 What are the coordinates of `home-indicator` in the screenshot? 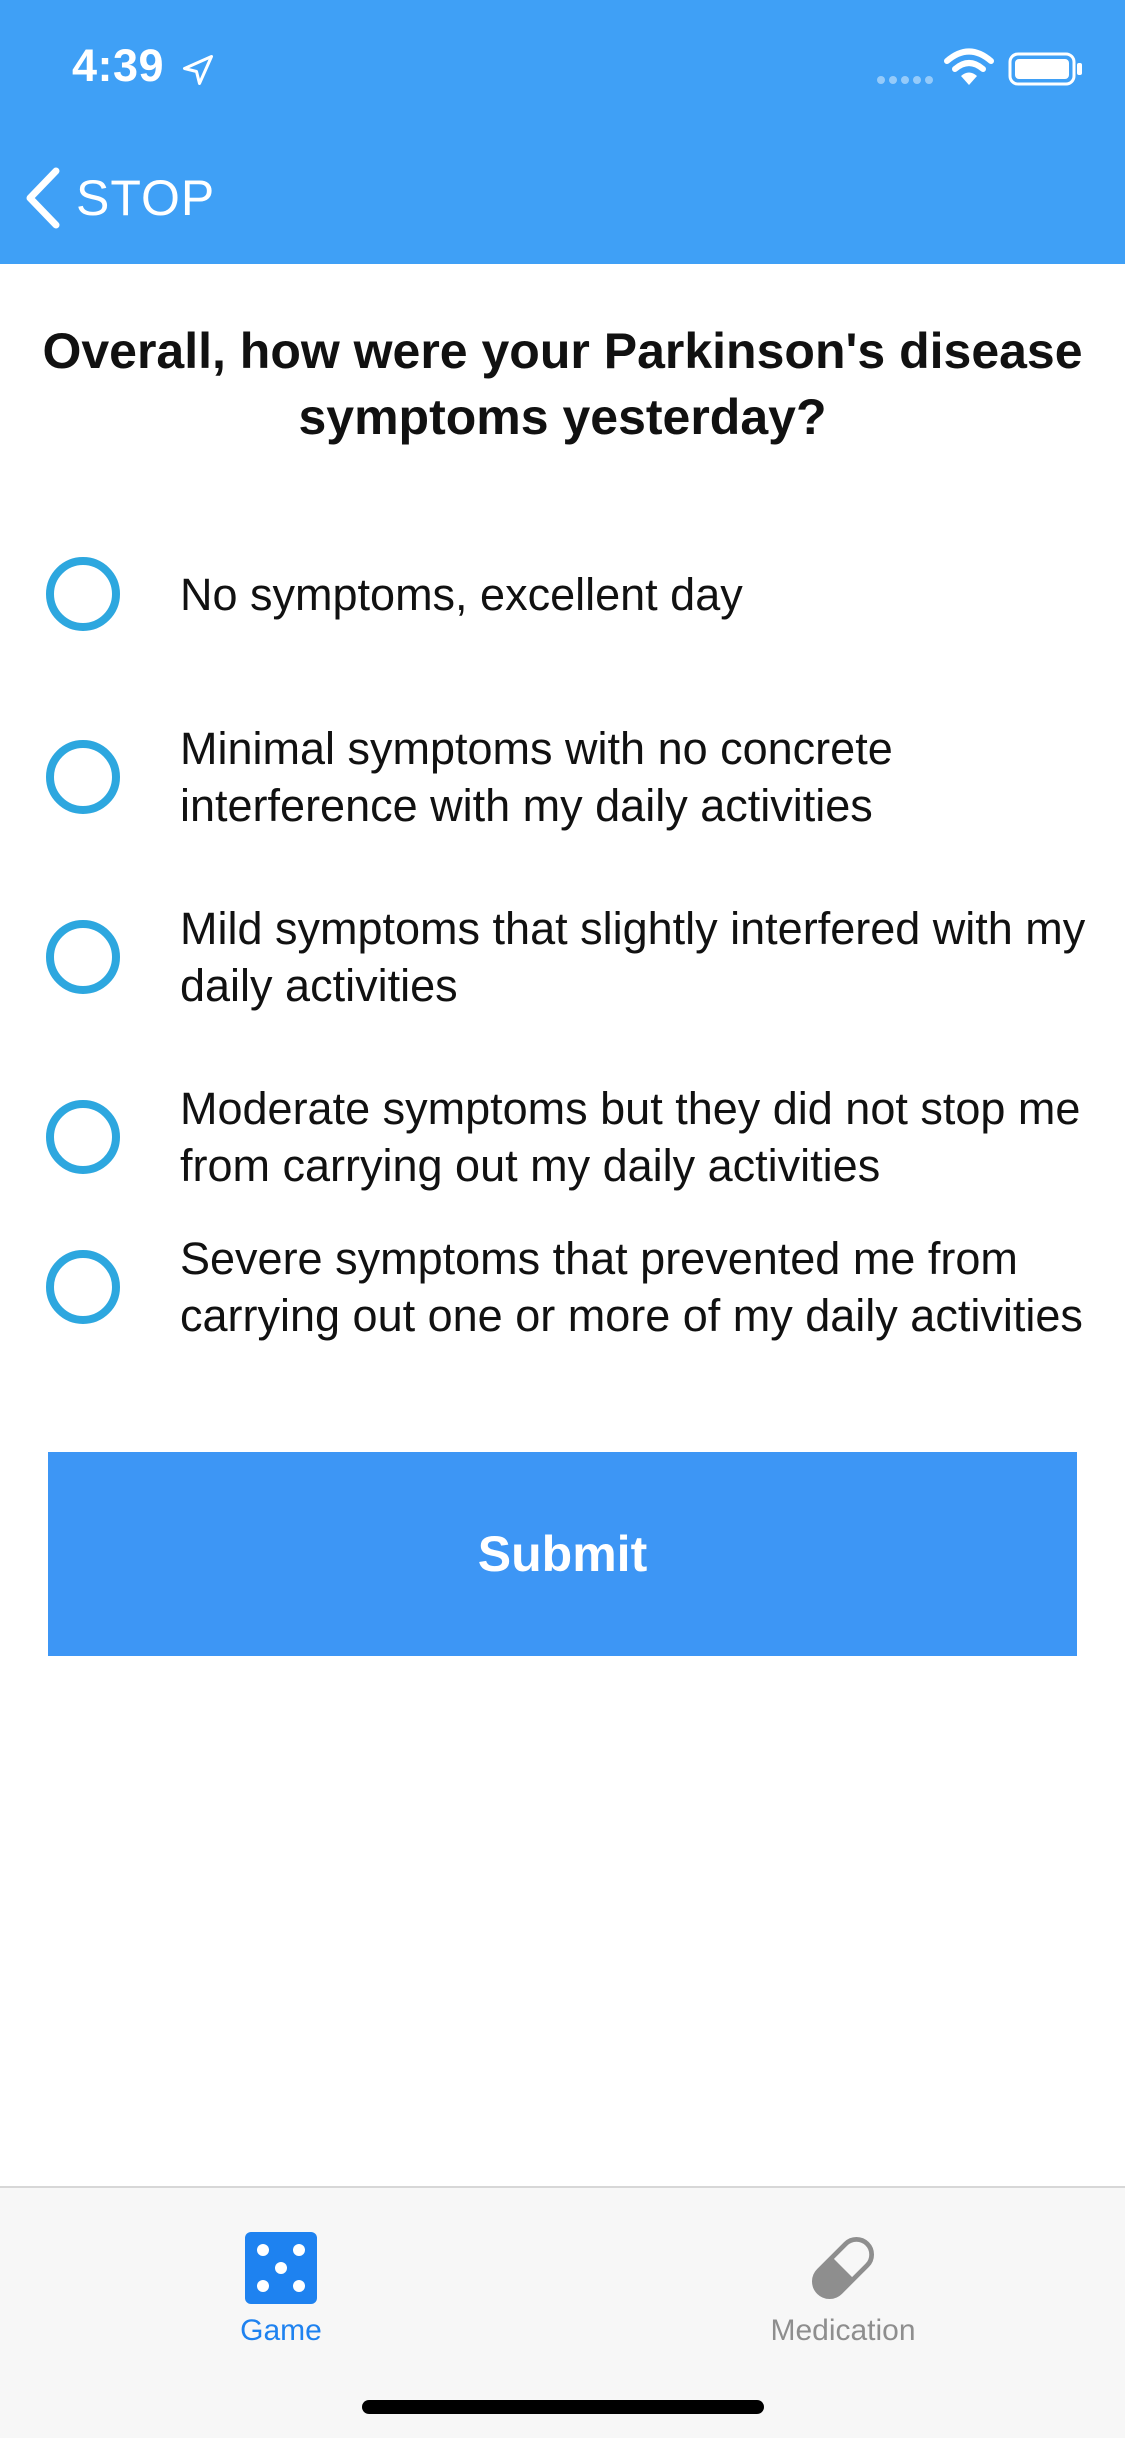 It's located at (563, 2407).